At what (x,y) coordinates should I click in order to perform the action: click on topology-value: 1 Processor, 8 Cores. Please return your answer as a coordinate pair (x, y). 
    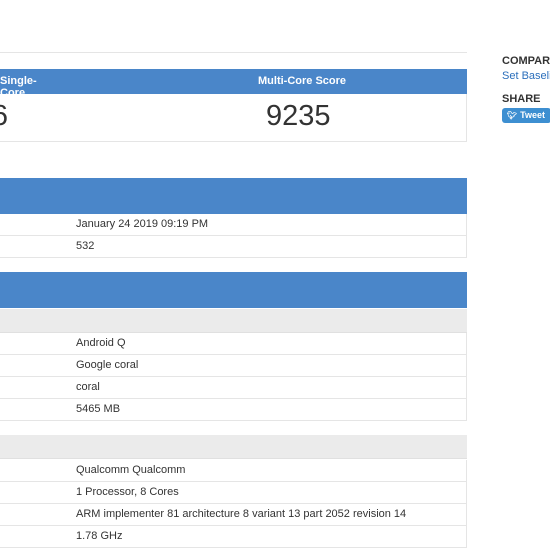
    Looking at the image, I should click on (127, 492).